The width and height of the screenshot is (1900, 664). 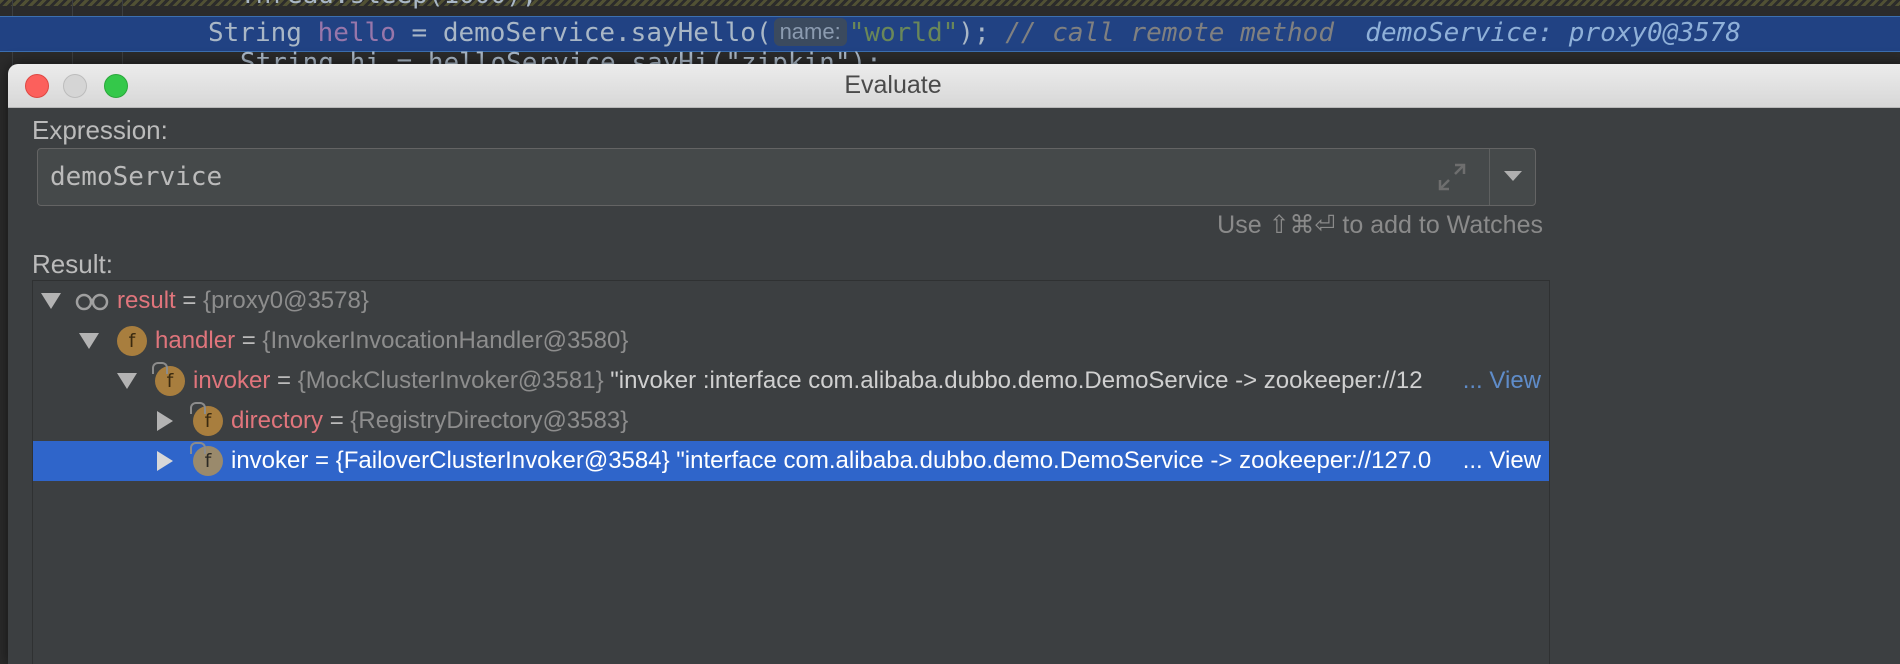 What do you see at coordinates (388, 5) in the screenshot?
I see `code-line-above: Thread.sleep(1000);` at bounding box center [388, 5].